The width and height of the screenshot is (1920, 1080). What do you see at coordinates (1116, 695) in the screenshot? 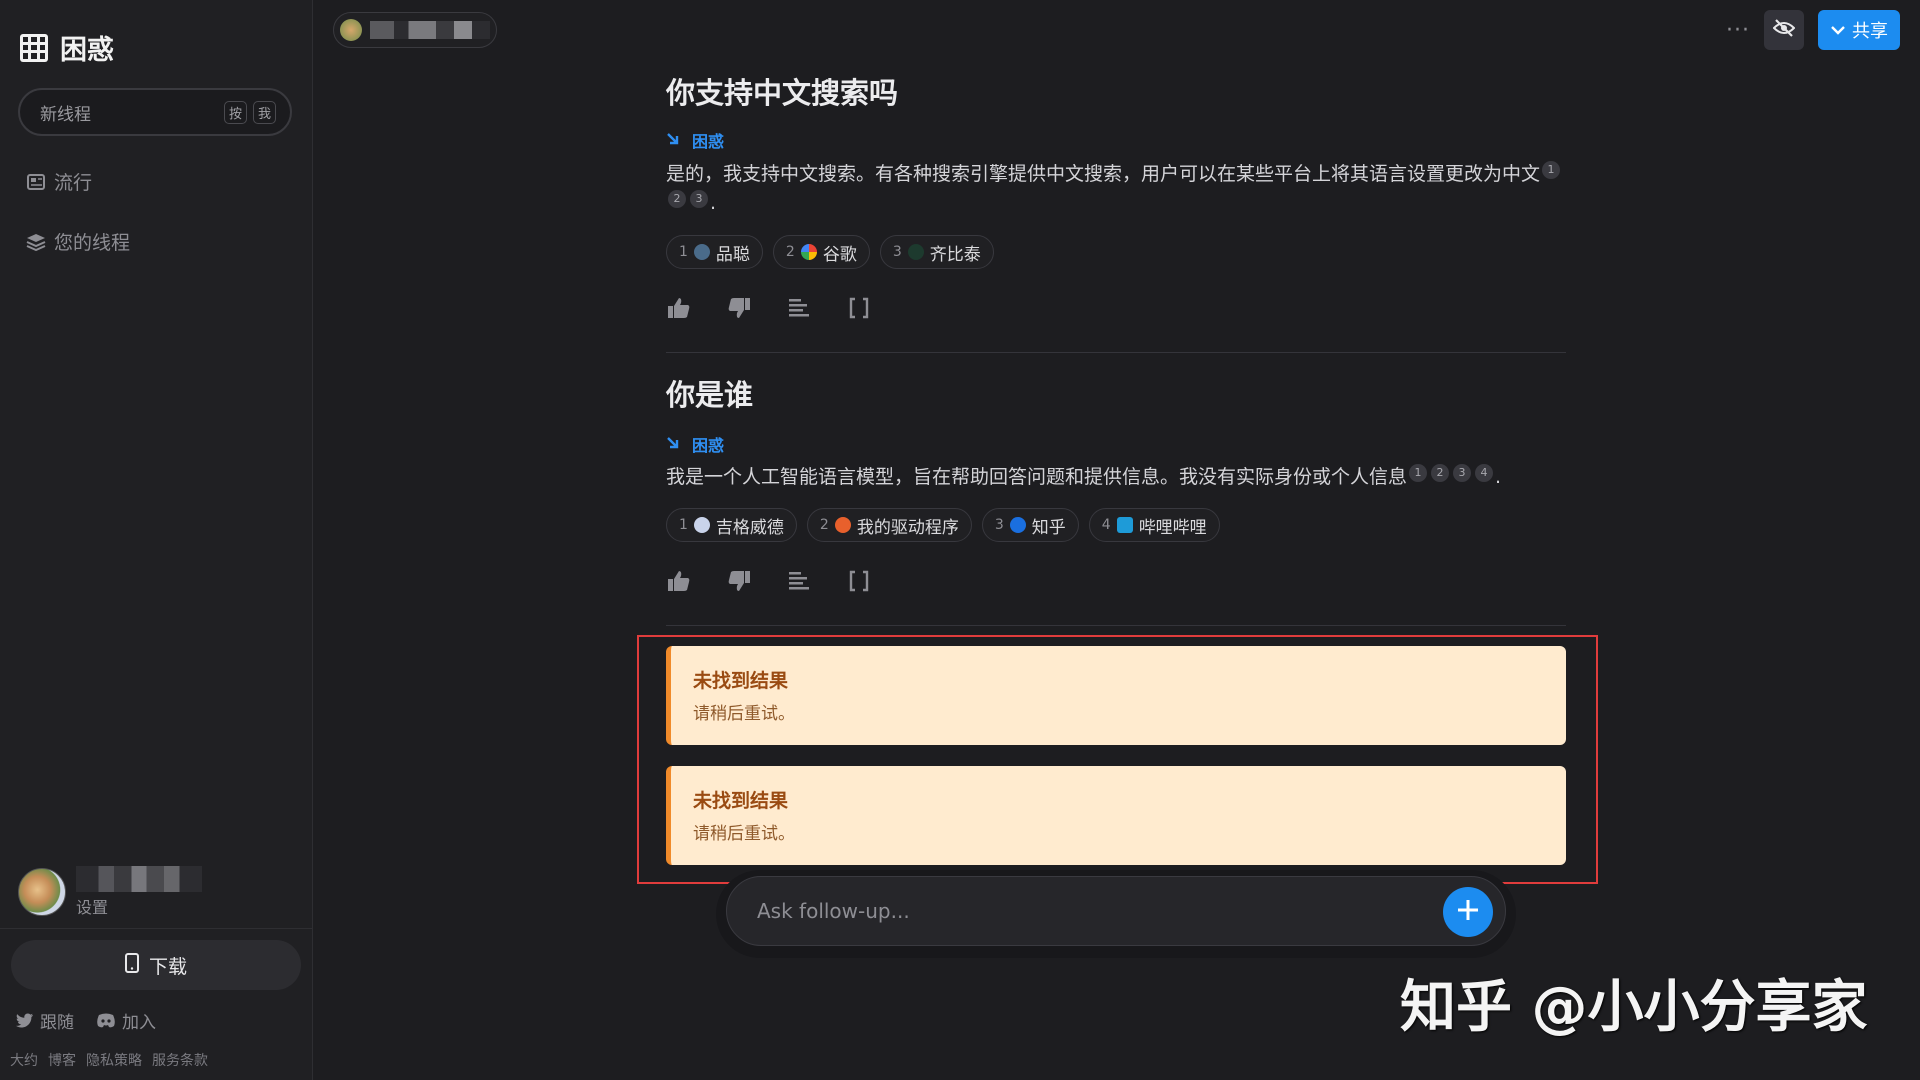
I see `error-alert: 未找到结果 请稍后重试。` at bounding box center [1116, 695].